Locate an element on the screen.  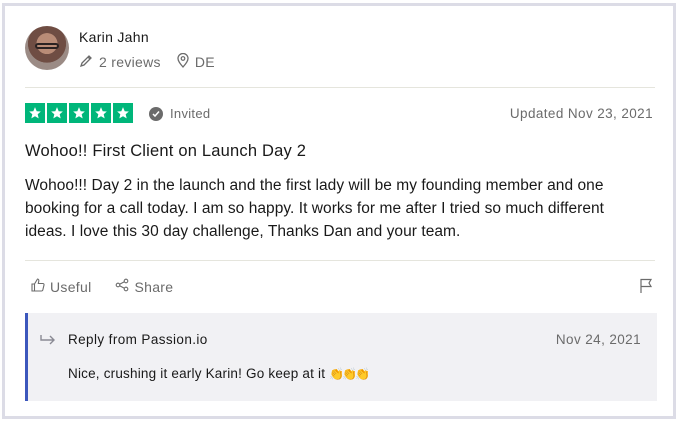
useful-label: Useful is located at coordinates (71, 286).